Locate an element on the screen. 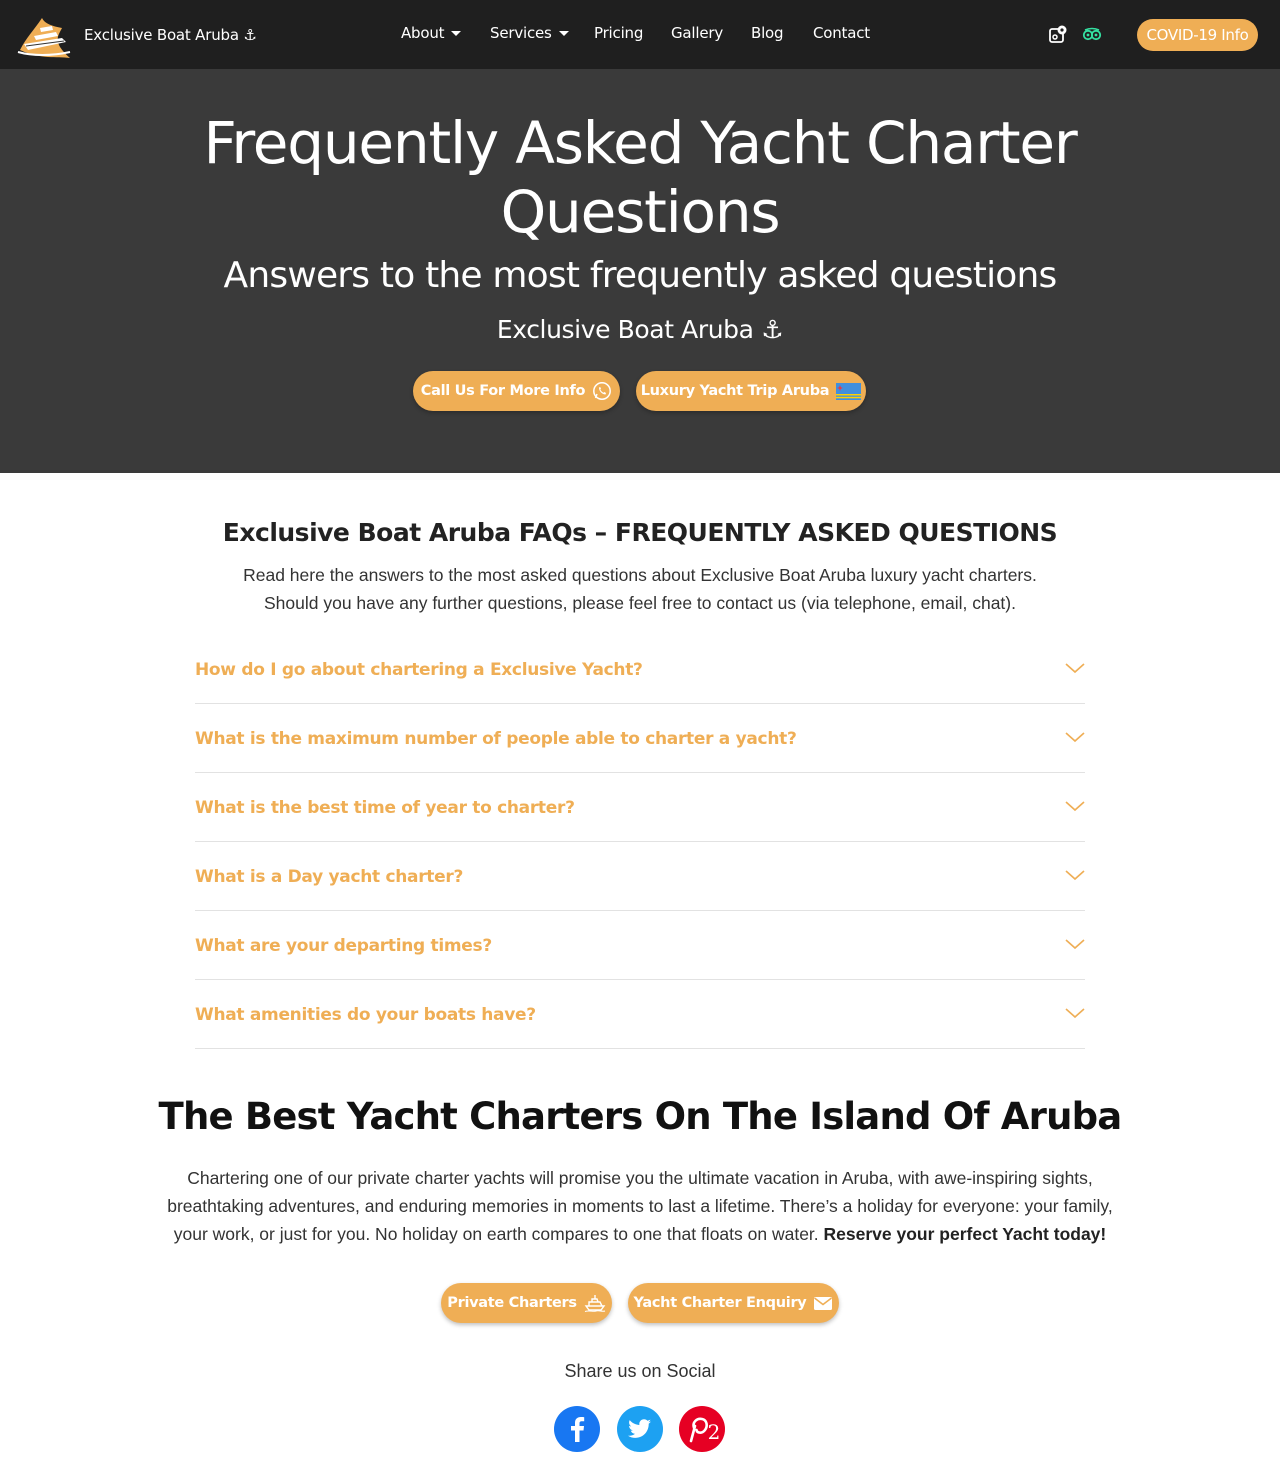 Image resolution: width=1280 pixels, height=1481 pixels. twitter-icon is located at coordinates (639, 1428).